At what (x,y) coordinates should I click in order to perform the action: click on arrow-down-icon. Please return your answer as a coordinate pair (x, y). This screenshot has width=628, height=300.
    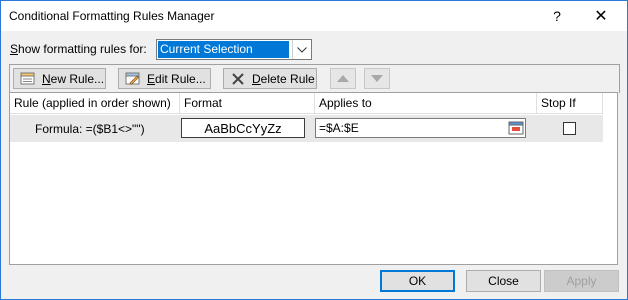
    Looking at the image, I should click on (377, 78).